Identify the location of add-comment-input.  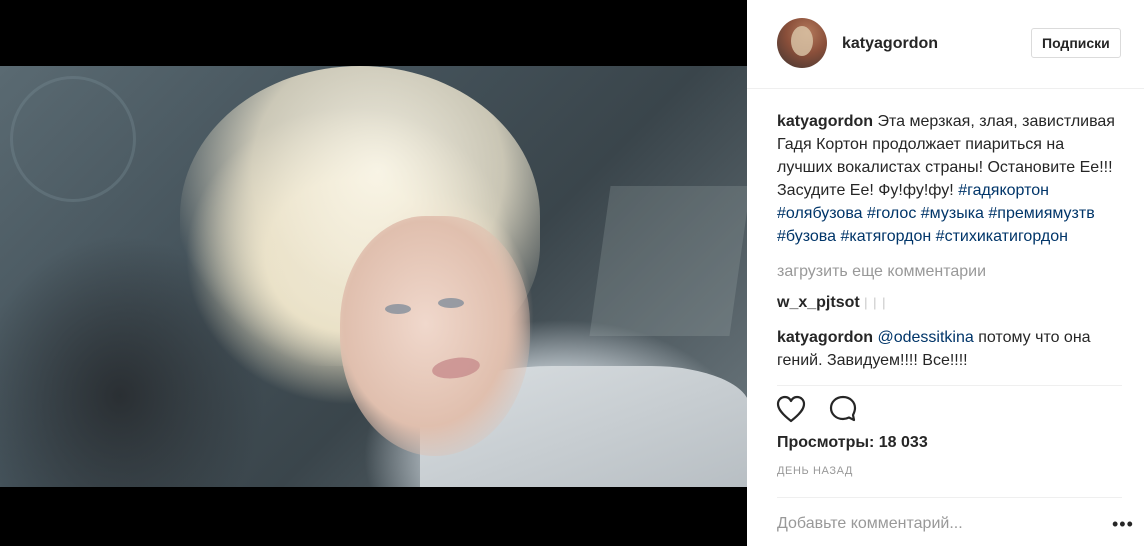
(932, 524).